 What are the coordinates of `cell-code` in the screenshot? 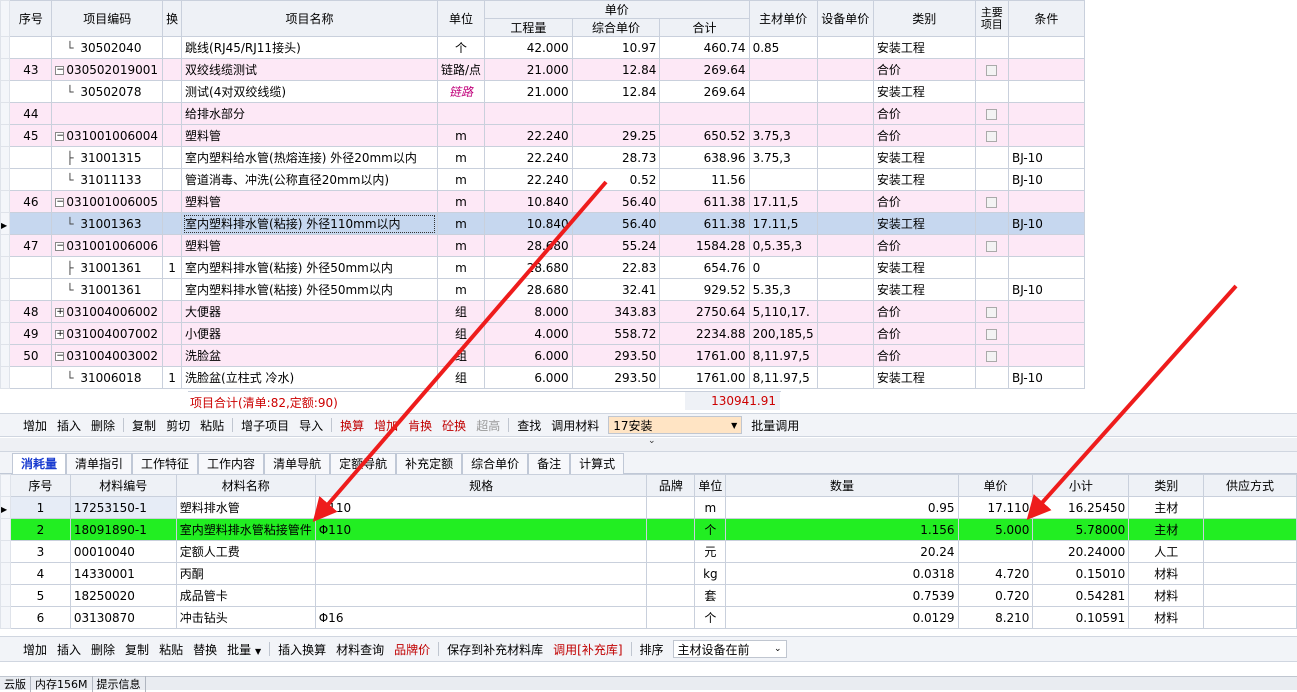 It's located at (107, 114).